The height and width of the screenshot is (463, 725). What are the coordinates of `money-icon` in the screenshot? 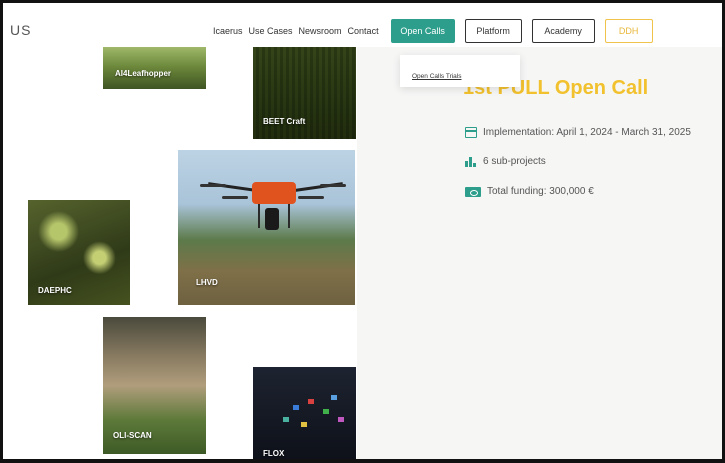 It's located at (473, 191).